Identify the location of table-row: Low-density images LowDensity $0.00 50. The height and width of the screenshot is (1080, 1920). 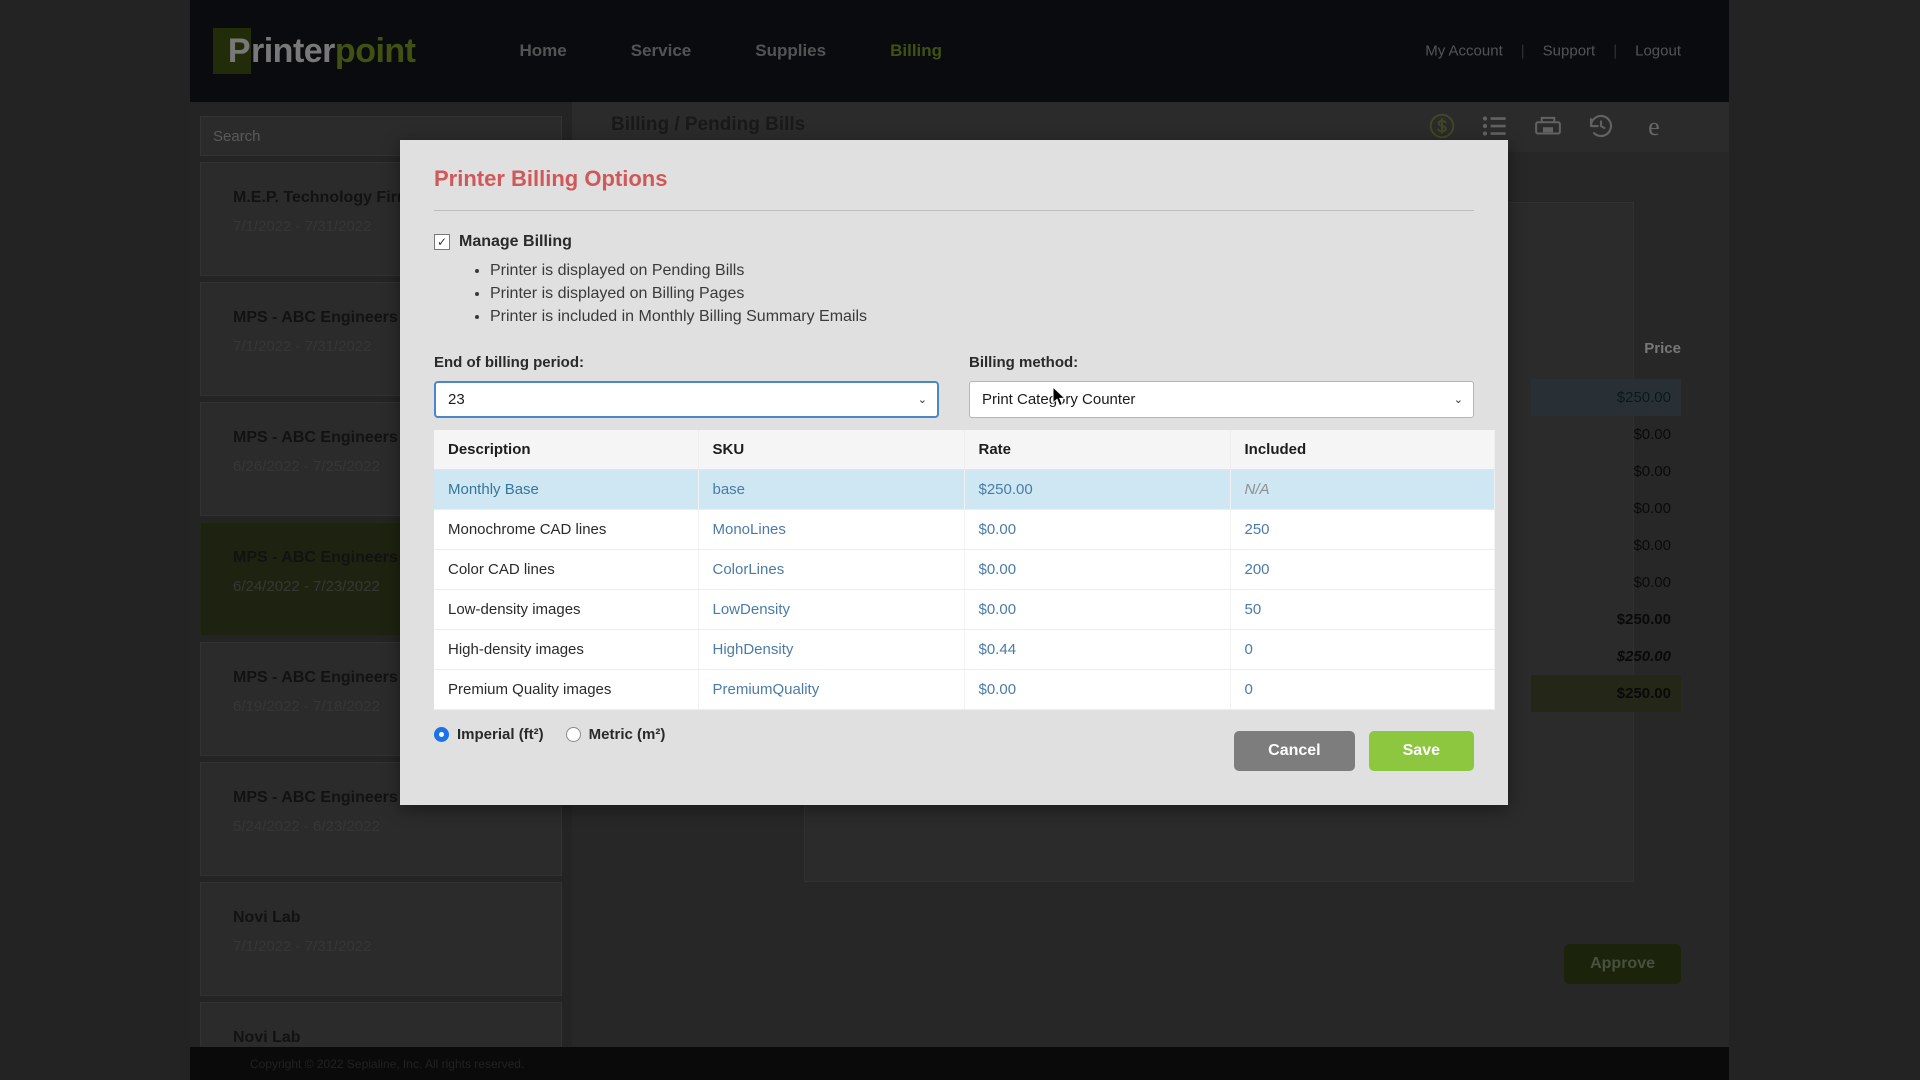
(964, 609).